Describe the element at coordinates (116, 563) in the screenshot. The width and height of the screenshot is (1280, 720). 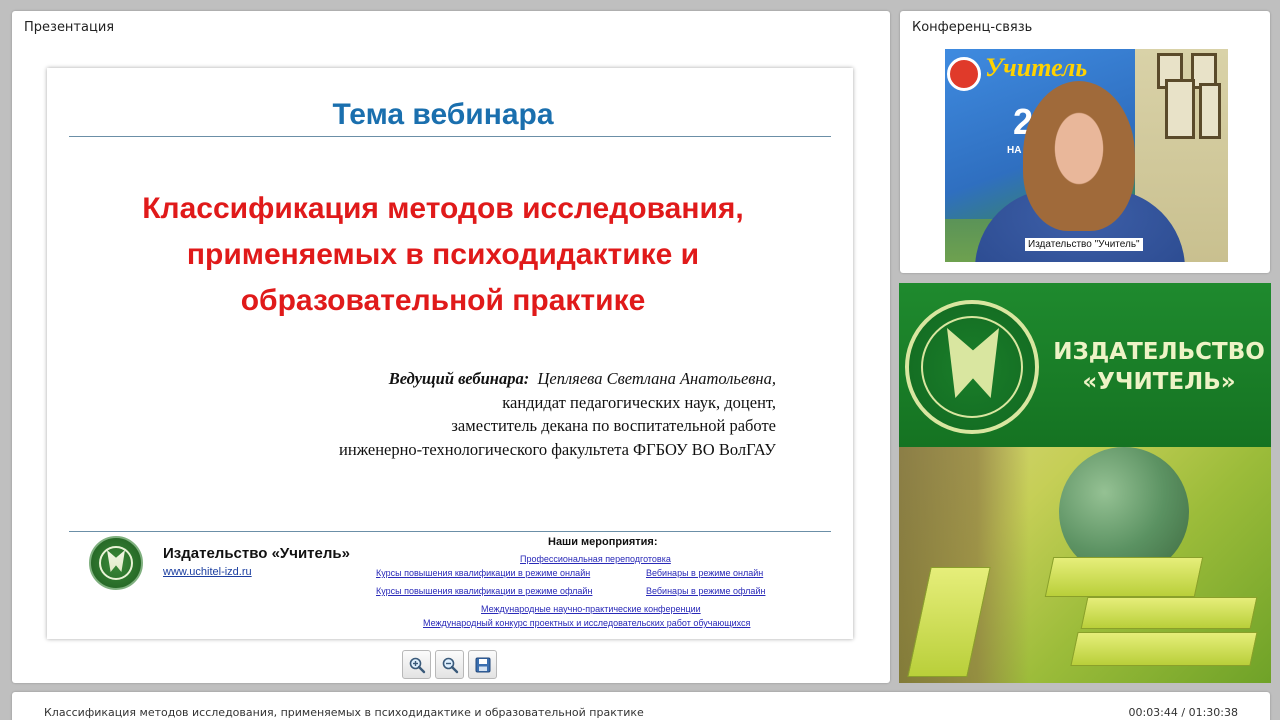
I see `publisher-logo` at that location.